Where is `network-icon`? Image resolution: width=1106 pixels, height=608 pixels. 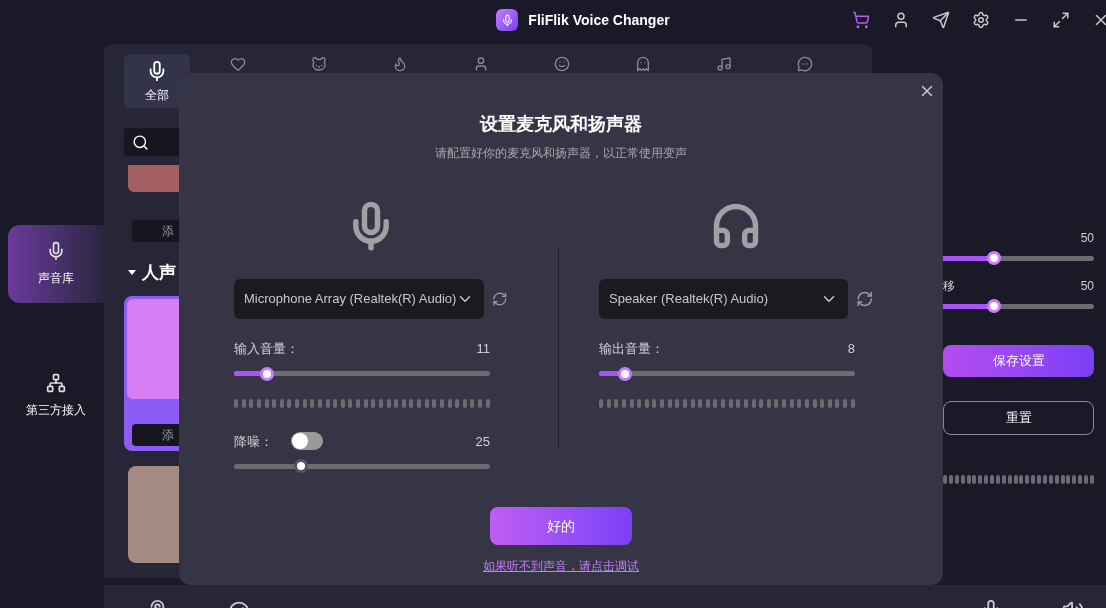 network-icon is located at coordinates (56, 383).